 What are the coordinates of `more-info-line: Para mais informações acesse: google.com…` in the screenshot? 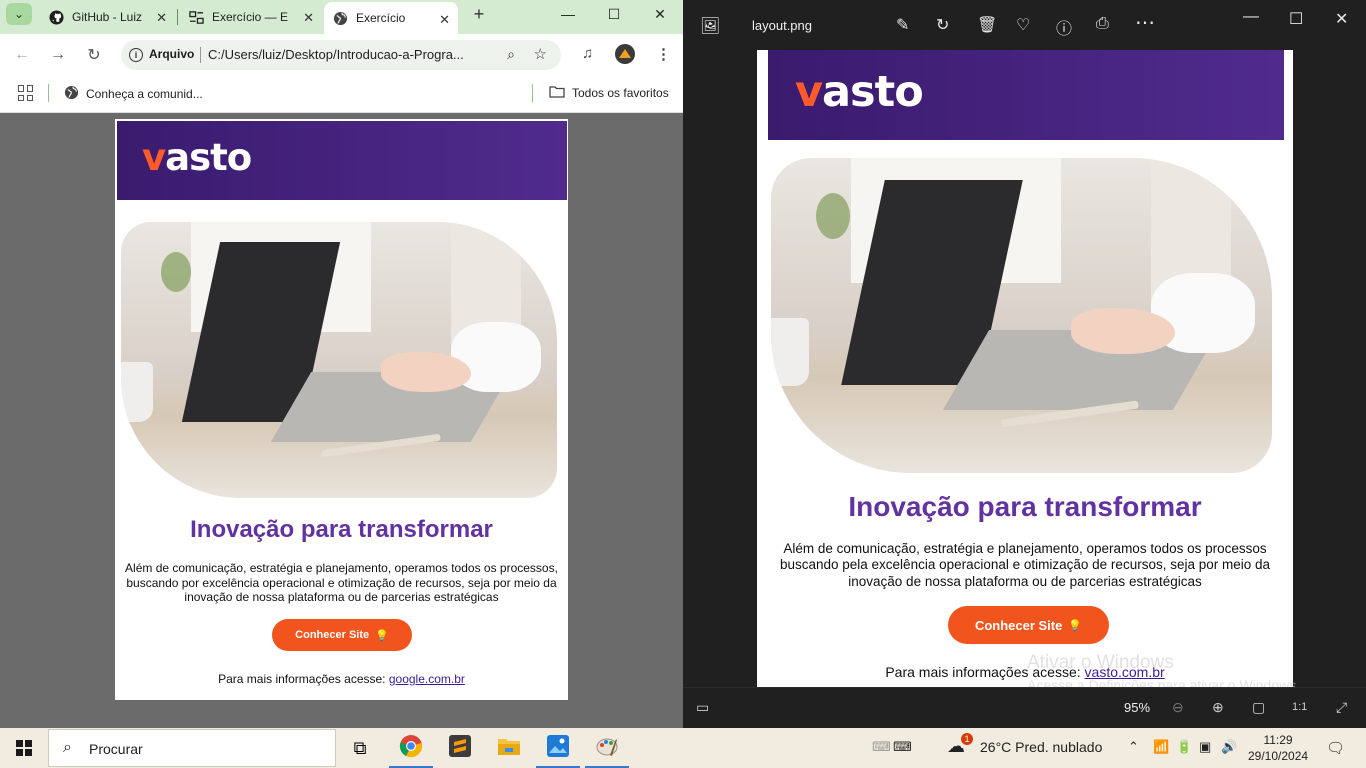 It's located at (341, 679).